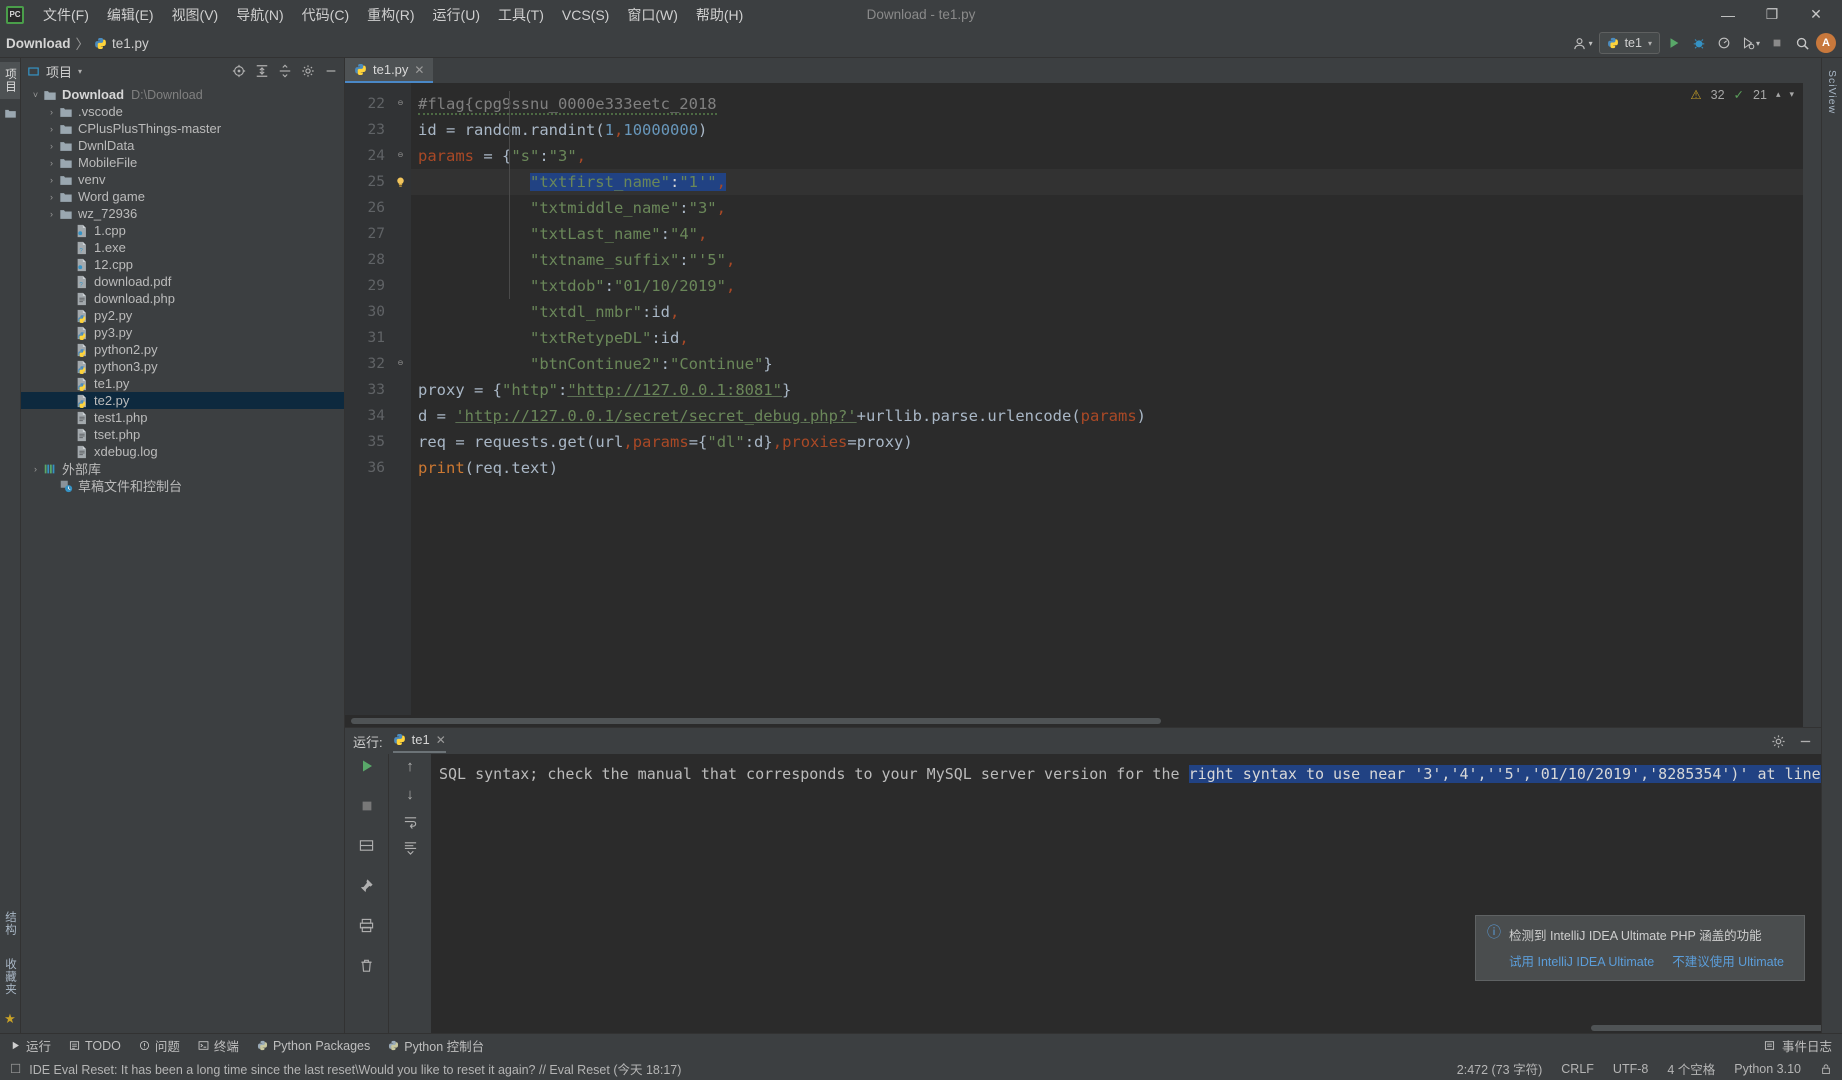 This screenshot has width=1842, height=1080. Describe the element at coordinates (285, 71) in the screenshot. I see `collapse-all-icon` at that location.